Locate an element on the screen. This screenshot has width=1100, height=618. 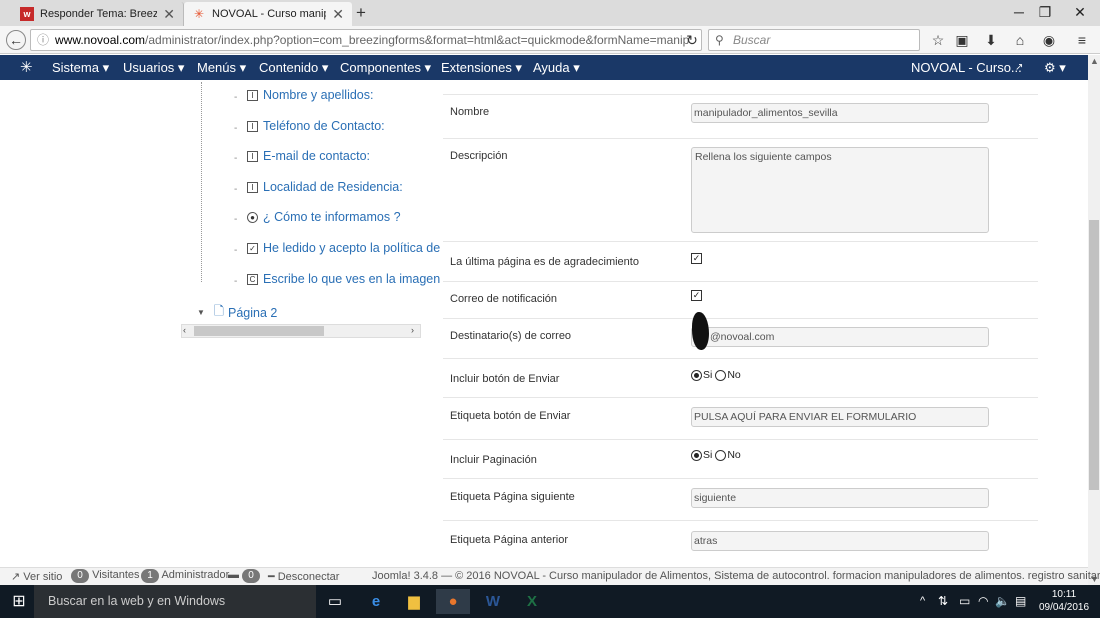
incluir-paginacion-radio-group: Si No is located at coordinates (716, 455).